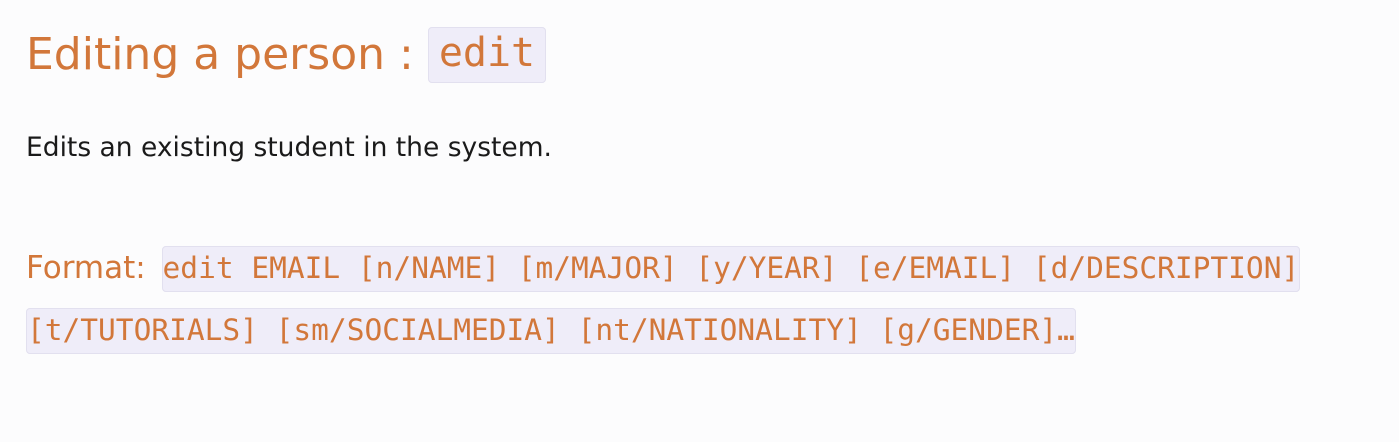  I want to click on section-heading: Editing a person : edit, so click(286, 55).